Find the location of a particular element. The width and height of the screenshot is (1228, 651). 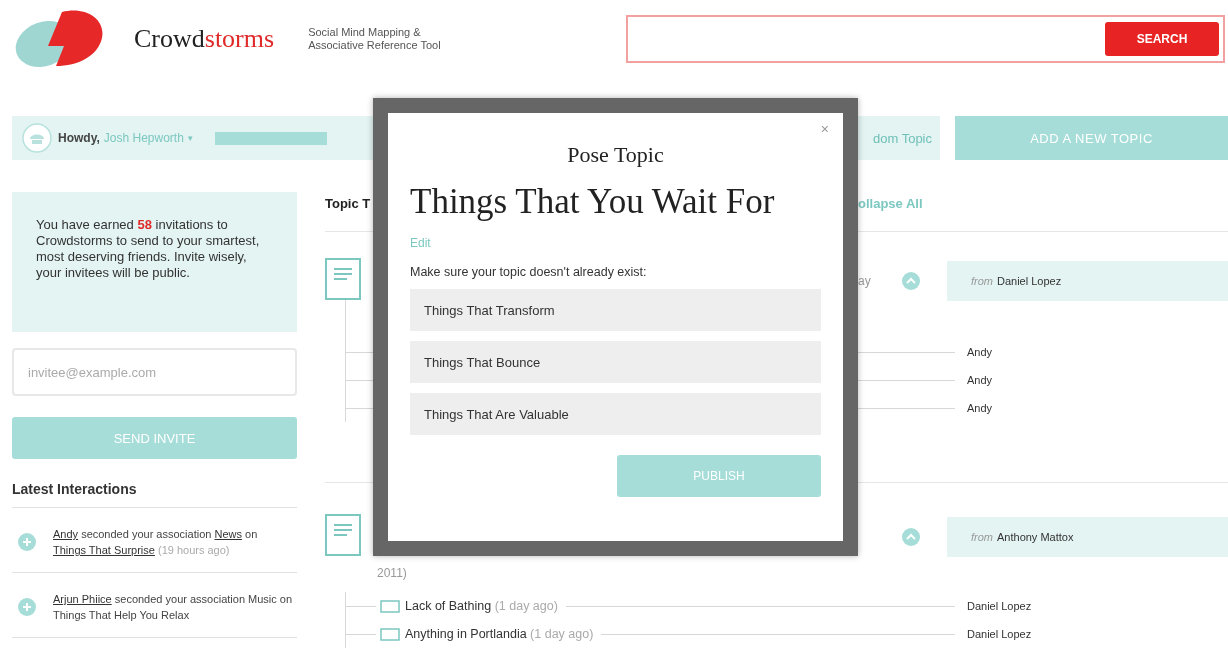

interaction-text: Arjun Phiice seconded your association Music on Things That Help You Relax is located at coordinates (173, 607).